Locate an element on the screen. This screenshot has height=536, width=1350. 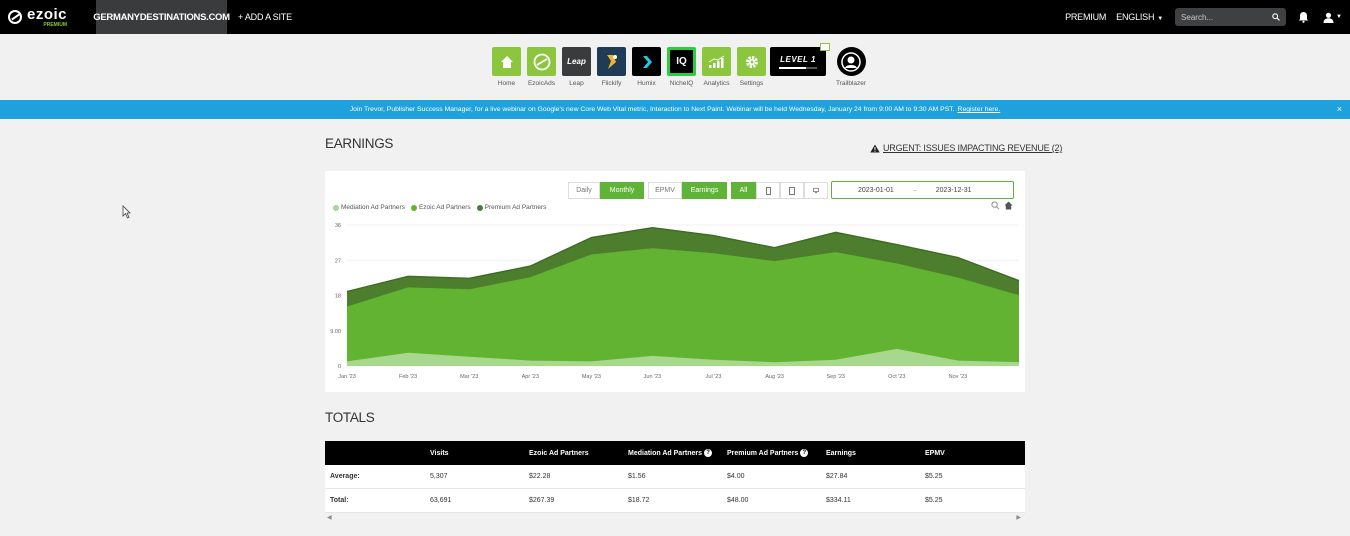
table-cell: Total: is located at coordinates (339, 500).